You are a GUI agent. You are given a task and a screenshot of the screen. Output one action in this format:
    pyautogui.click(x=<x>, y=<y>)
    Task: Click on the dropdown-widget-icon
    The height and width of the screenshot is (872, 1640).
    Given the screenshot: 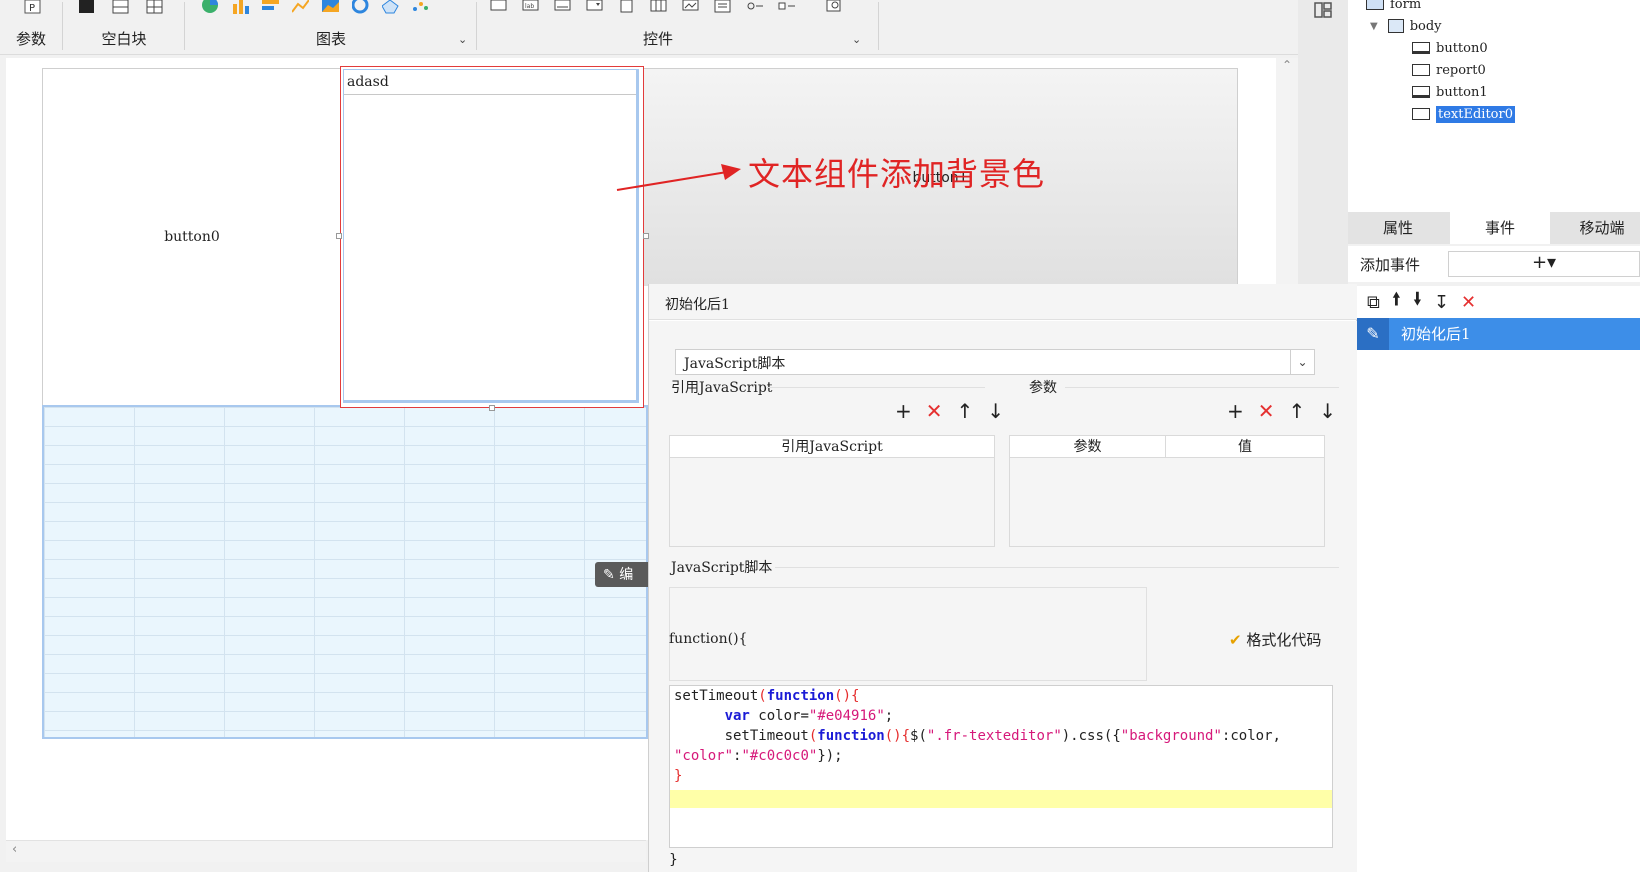 What is the action you would take?
    pyautogui.click(x=594, y=7)
    